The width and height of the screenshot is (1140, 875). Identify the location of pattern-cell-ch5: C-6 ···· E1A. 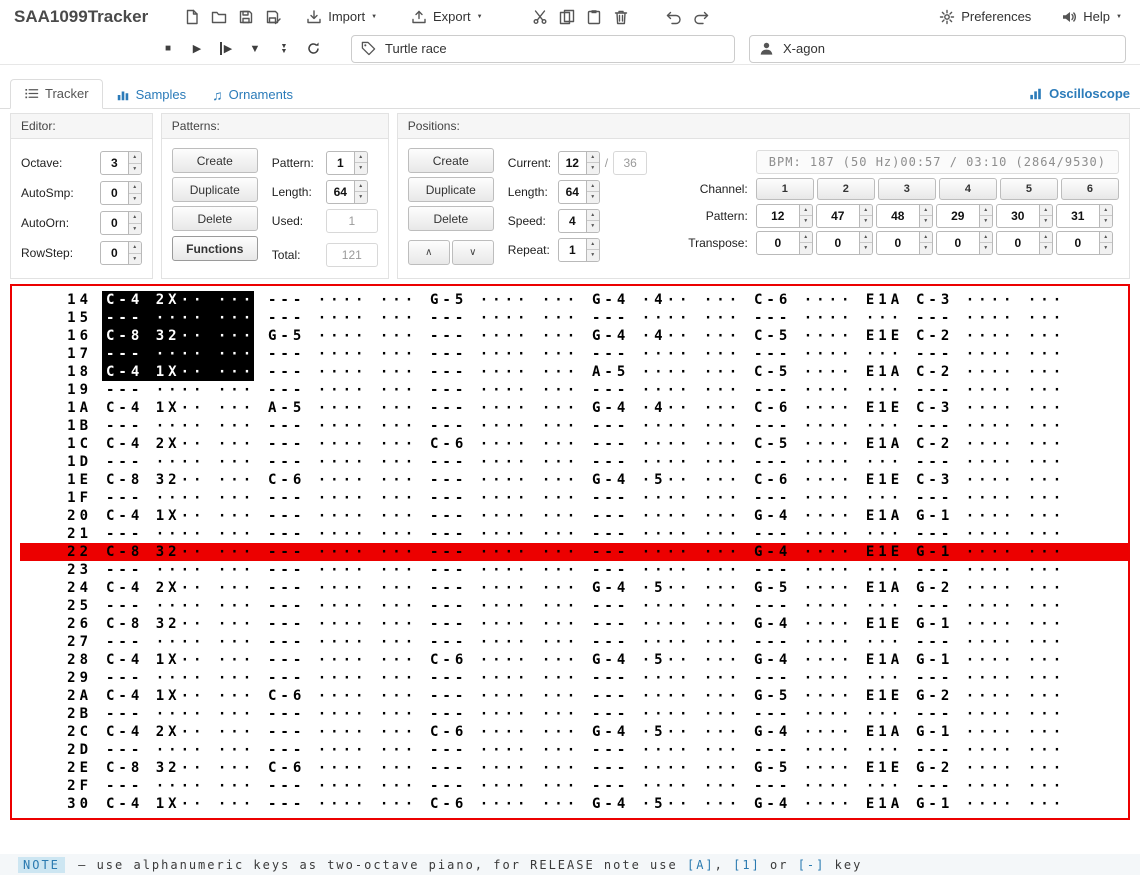
(826, 300).